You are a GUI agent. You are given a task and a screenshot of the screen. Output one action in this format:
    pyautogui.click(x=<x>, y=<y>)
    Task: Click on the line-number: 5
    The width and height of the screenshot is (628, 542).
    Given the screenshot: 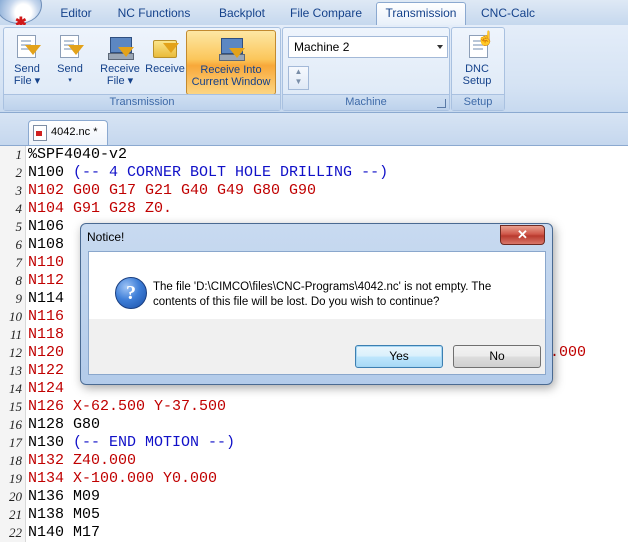 What is the action you would take?
    pyautogui.click(x=19, y=226)
    